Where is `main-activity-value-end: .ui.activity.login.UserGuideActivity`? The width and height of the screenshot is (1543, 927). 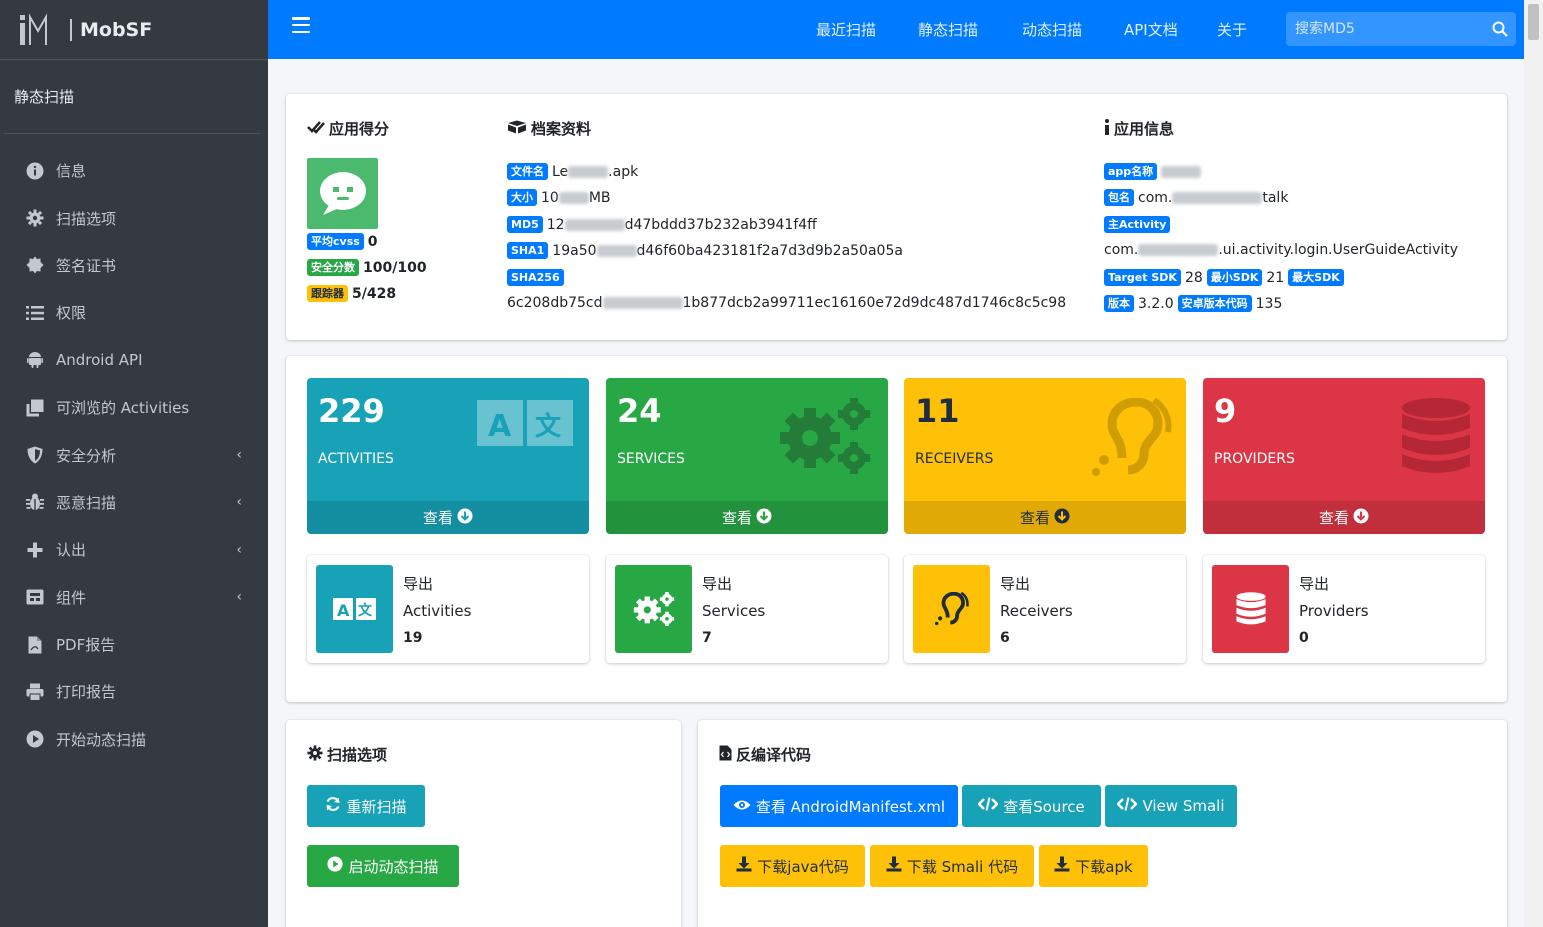 main-activity-value-end: .ui.activity.login.UserGuideActivity is located at coordinates (1338, 250).